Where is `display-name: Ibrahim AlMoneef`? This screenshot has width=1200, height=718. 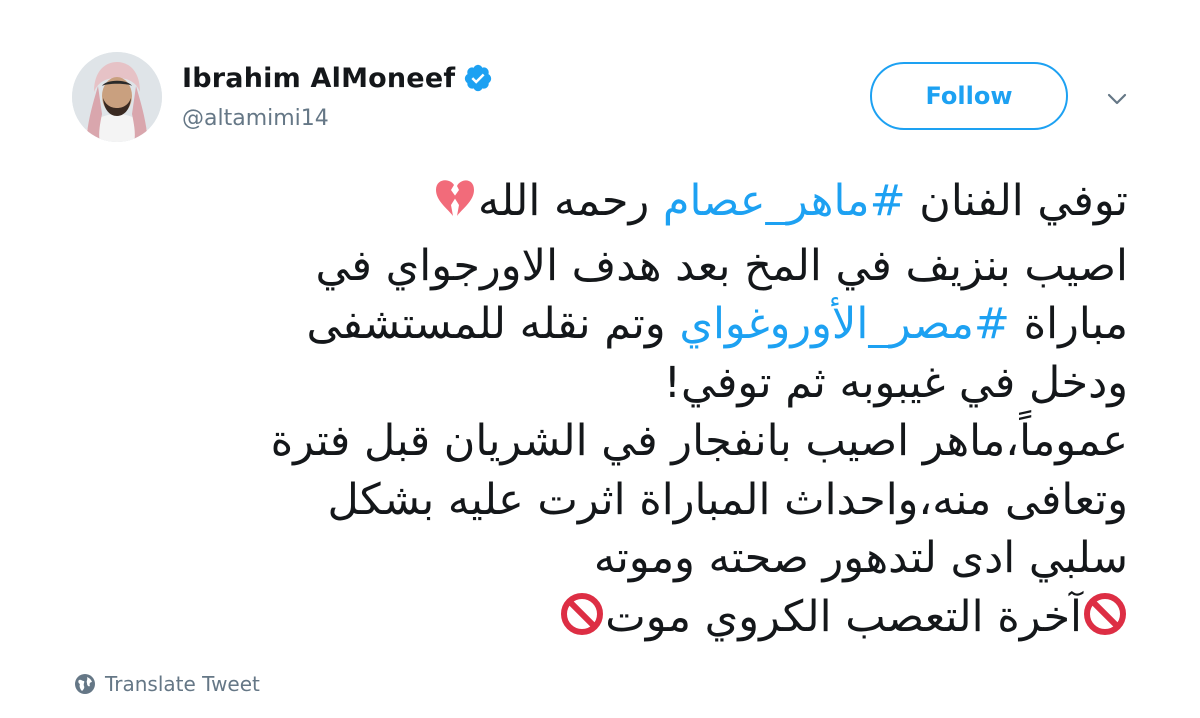
display-name: Ibrahim AlMoneef is located at coordinates (318, 78).